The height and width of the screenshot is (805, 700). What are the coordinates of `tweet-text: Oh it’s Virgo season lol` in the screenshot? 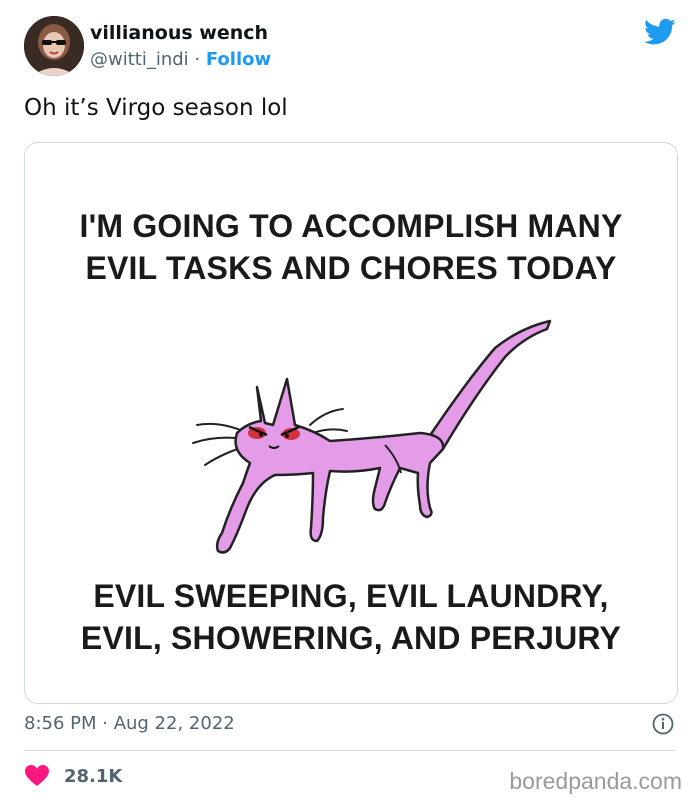 It's located at (156, 108).